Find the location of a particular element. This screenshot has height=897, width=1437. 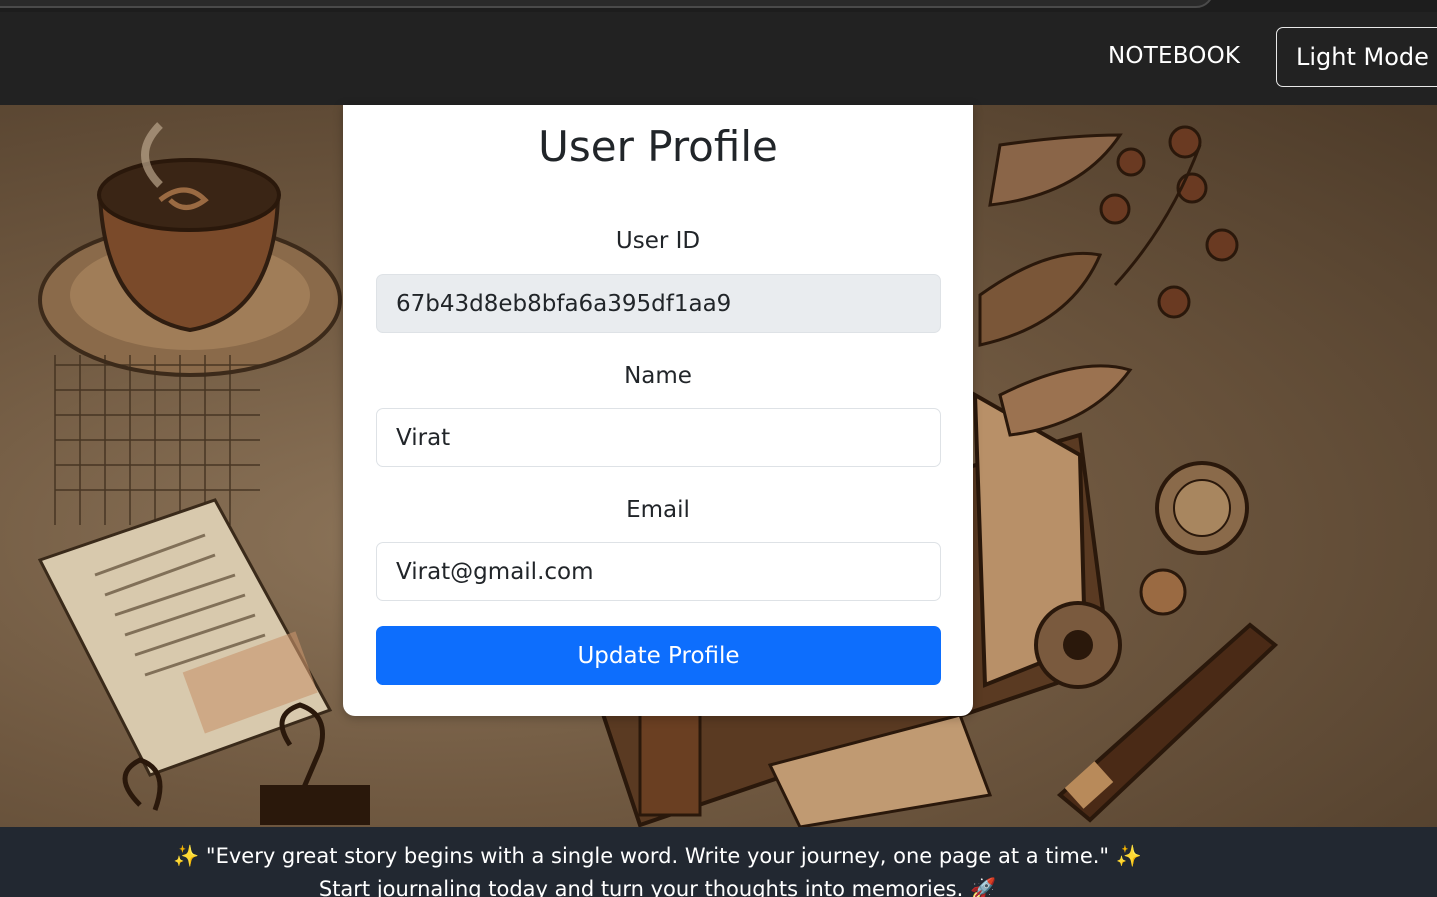

browser-tab-strip is located at coordinates (718, 6).